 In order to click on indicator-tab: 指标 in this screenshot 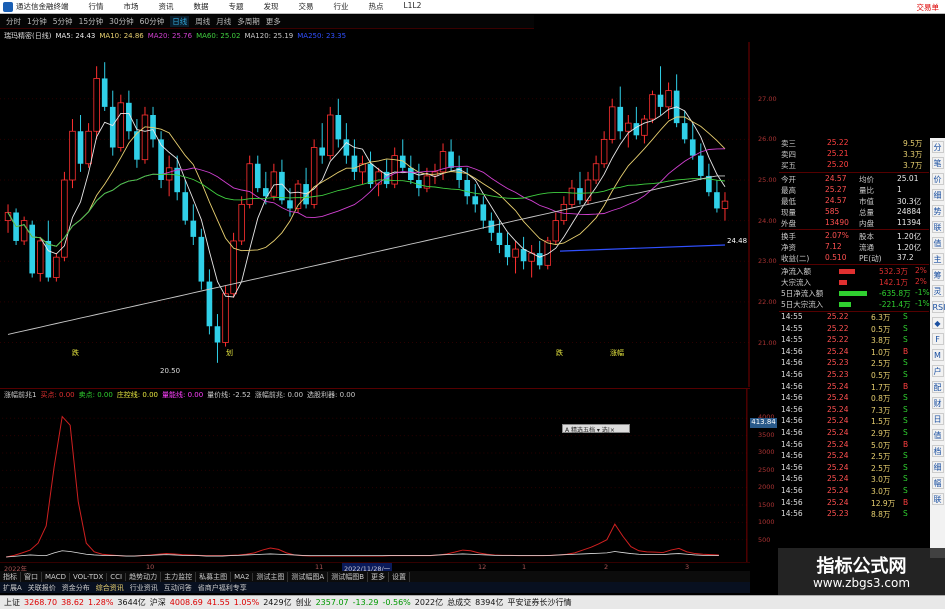, I will do `click(10, 576)`.